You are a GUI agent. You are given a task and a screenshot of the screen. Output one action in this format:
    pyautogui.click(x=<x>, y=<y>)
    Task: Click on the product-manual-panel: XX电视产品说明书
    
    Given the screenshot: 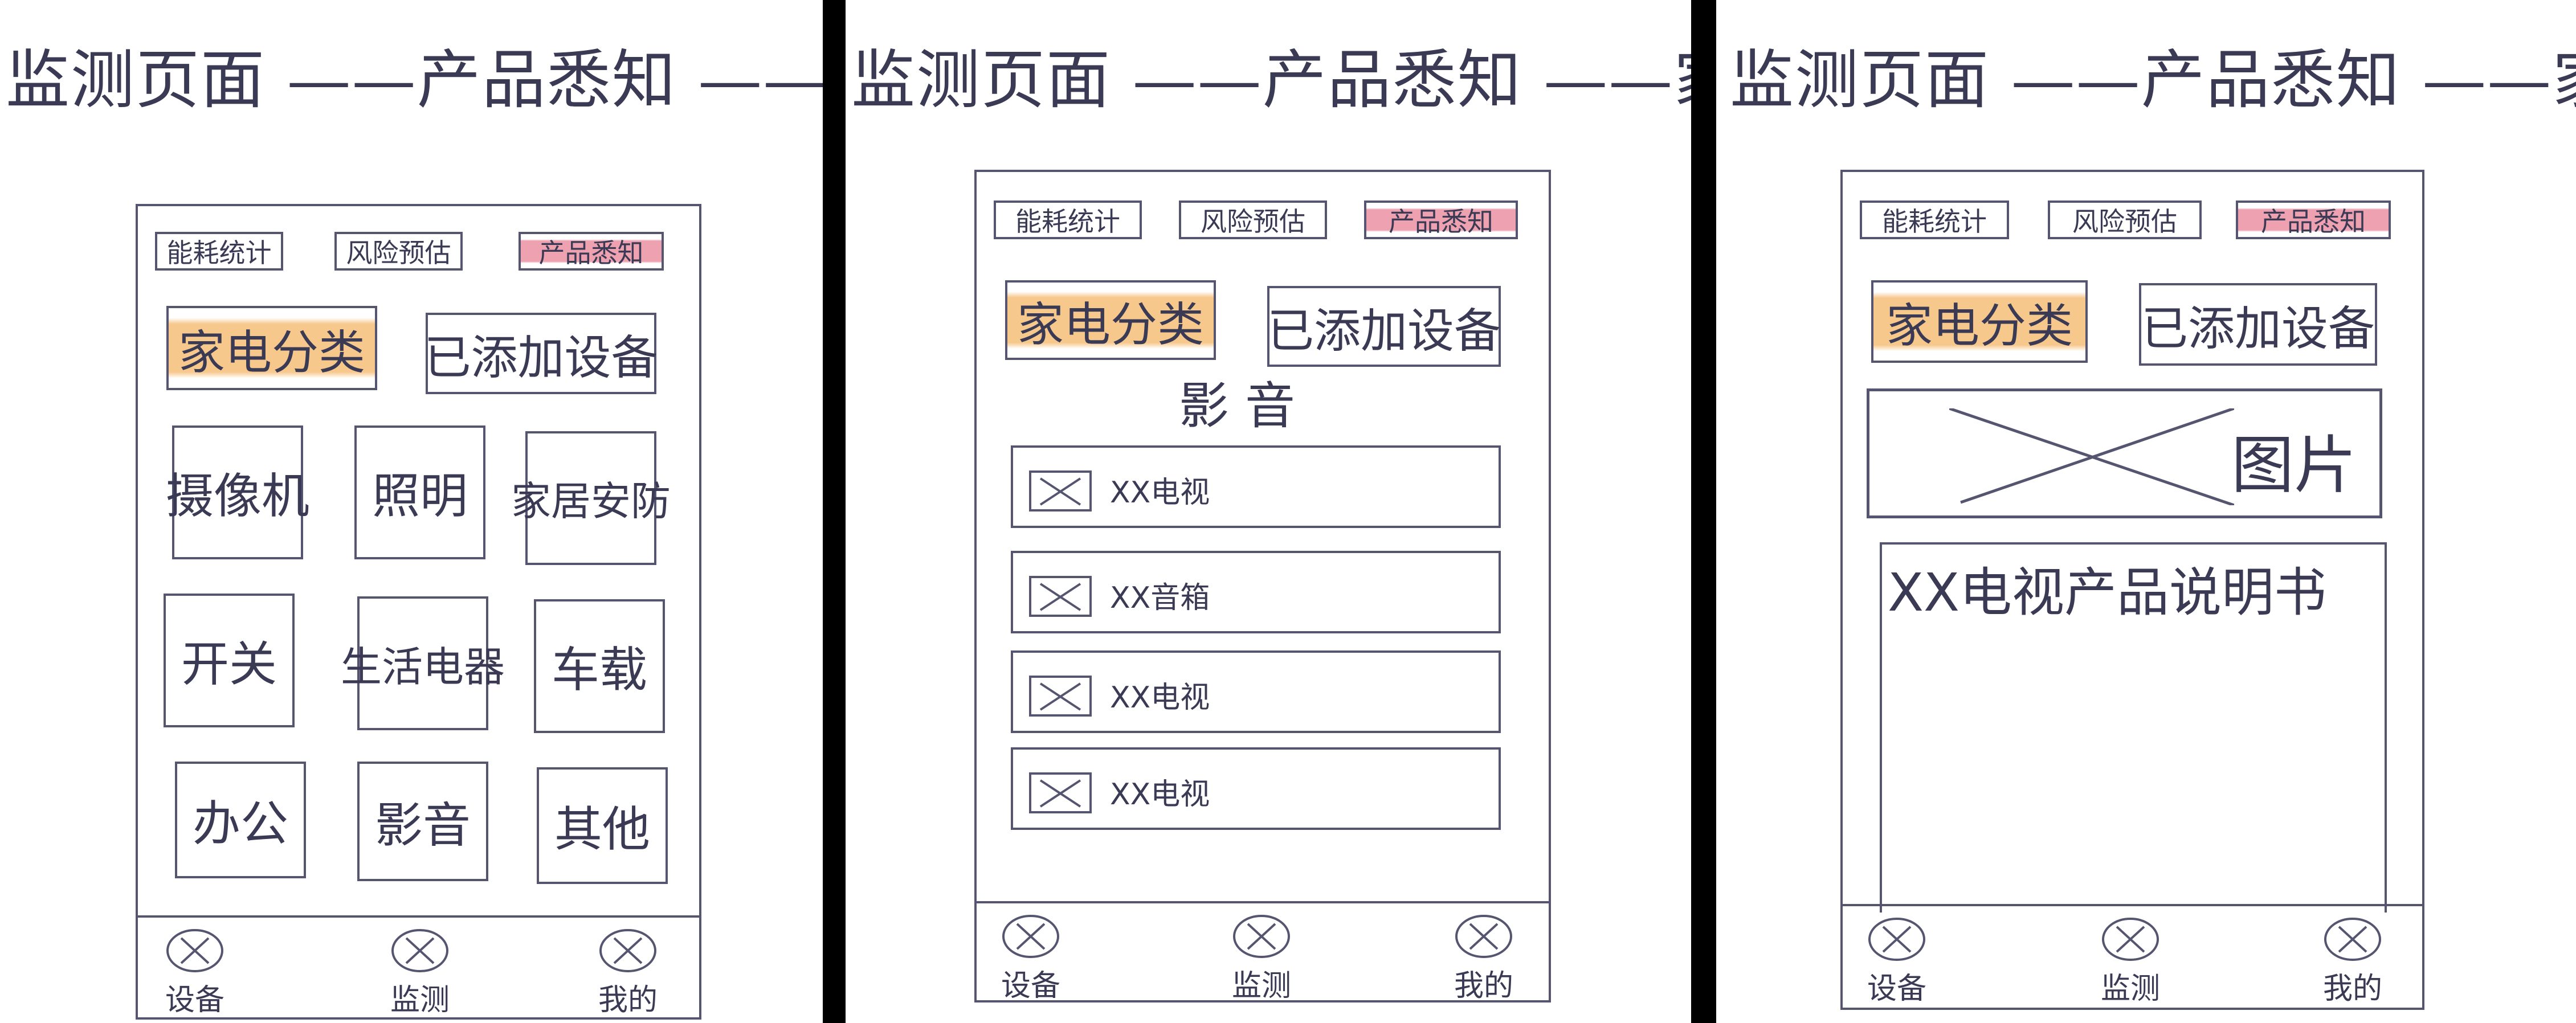 What is the action you would take?
    pyautogui.click(x=2133, y=727)
    